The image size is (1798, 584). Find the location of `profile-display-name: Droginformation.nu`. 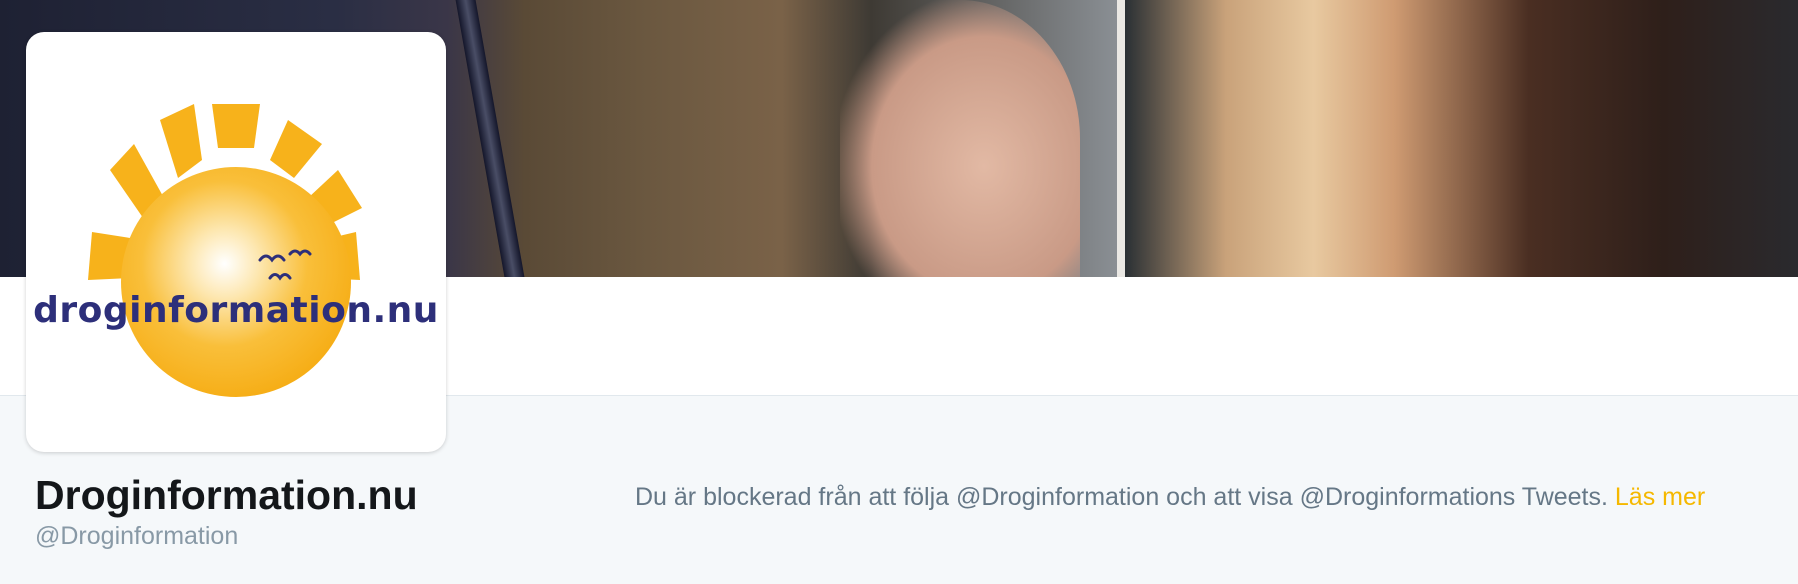

profile-display-name: Droginformation.nu is located at coordinates (226, 495).